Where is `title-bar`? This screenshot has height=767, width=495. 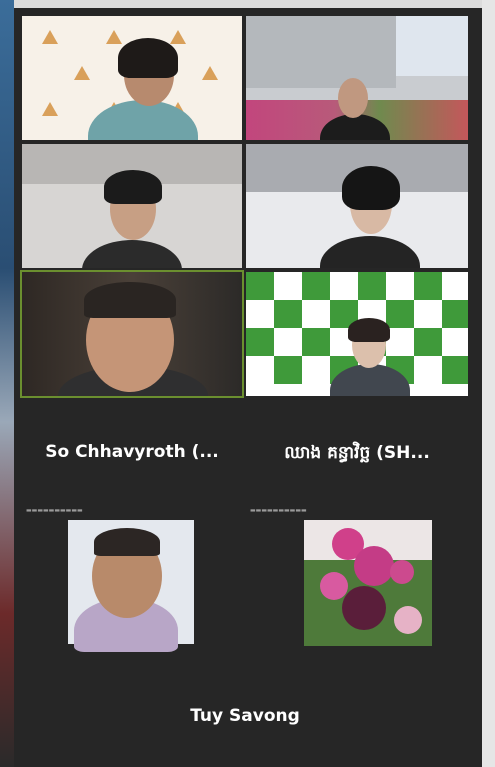
title-bar is located at coordinates (254, 4).